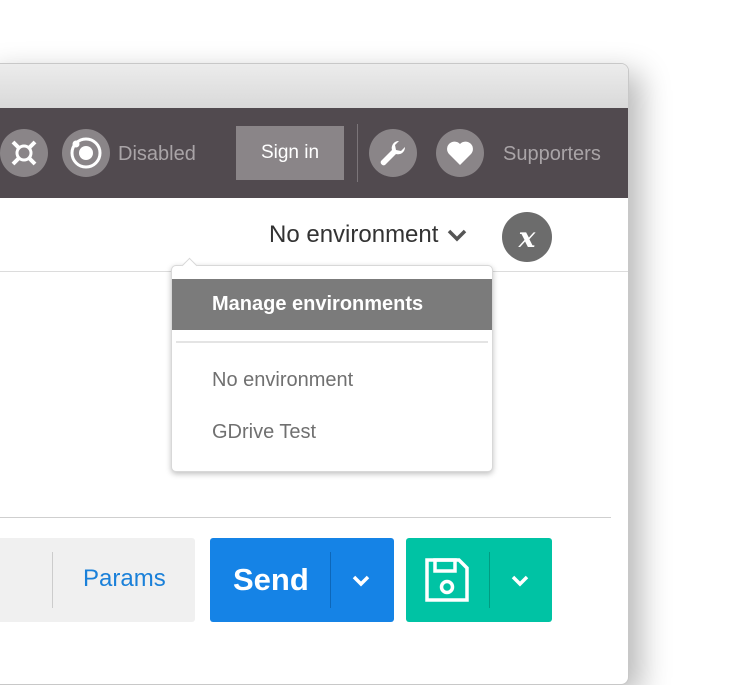 Image resolution: width=738 pixels, height=685 pixels. What do you see at coordinates (271, 579) in the screenshot?
I see `send-label: Send` at bounding box center [271, 579].